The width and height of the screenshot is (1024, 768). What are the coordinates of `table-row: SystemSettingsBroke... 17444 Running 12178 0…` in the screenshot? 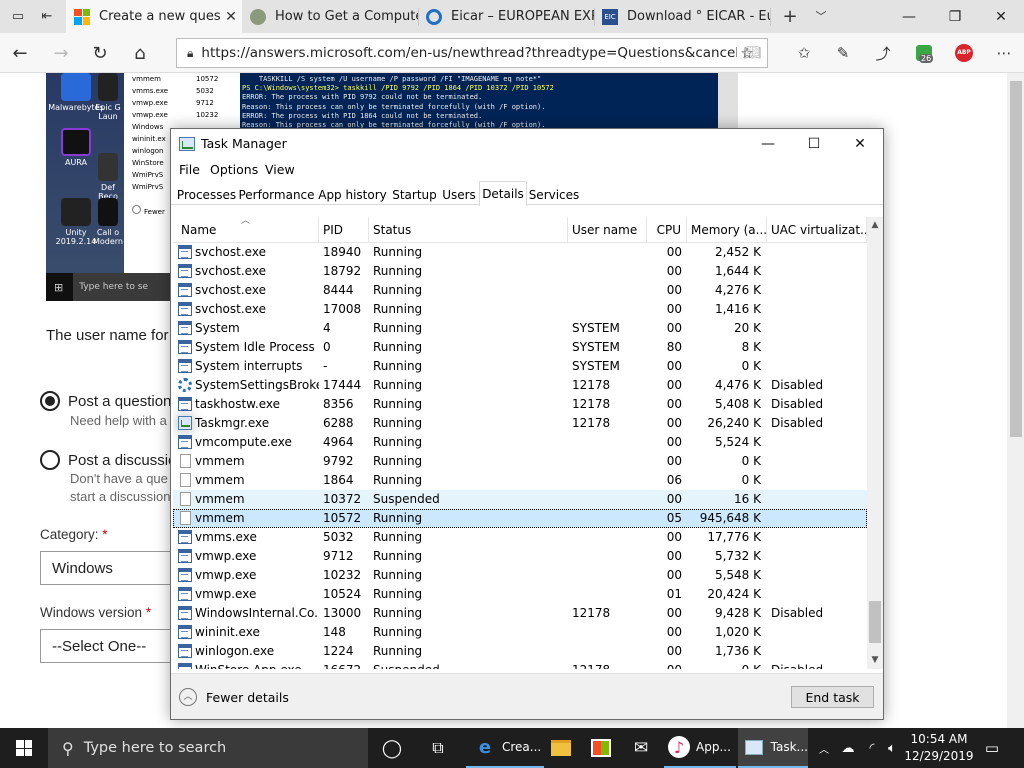 It's located at (520, 385).